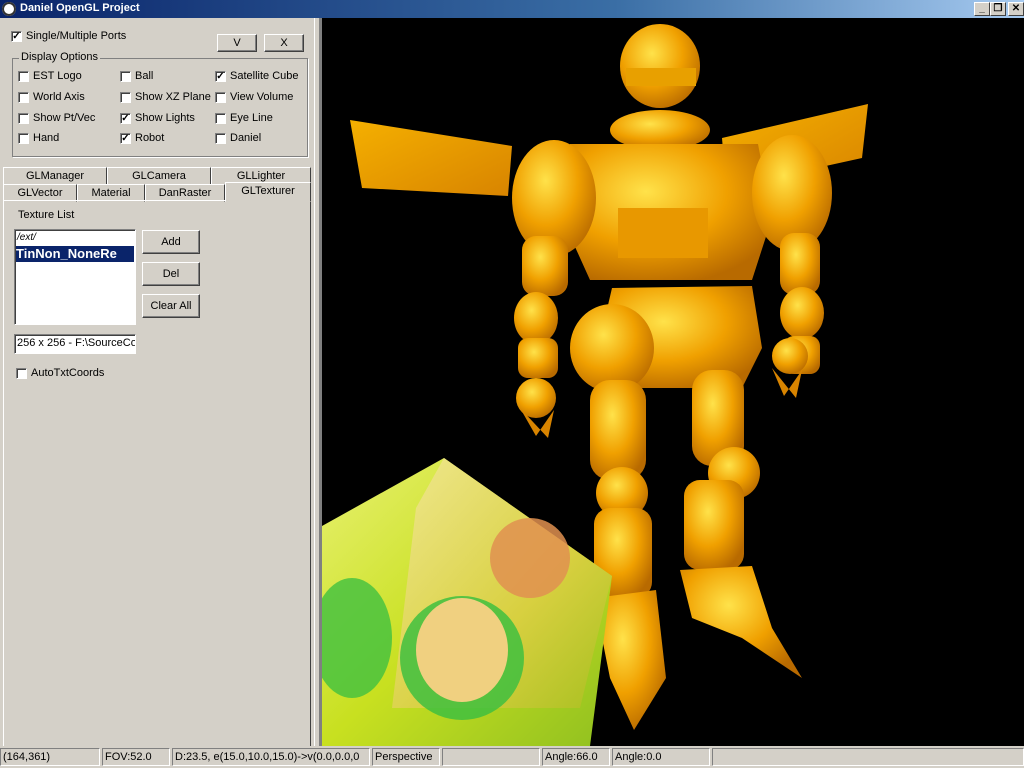 This screenshot has height=768, width=1024. Describe the element at coordinates (246, 138) in the screenshot. I see `checkbox-label: Daniel` at that location.